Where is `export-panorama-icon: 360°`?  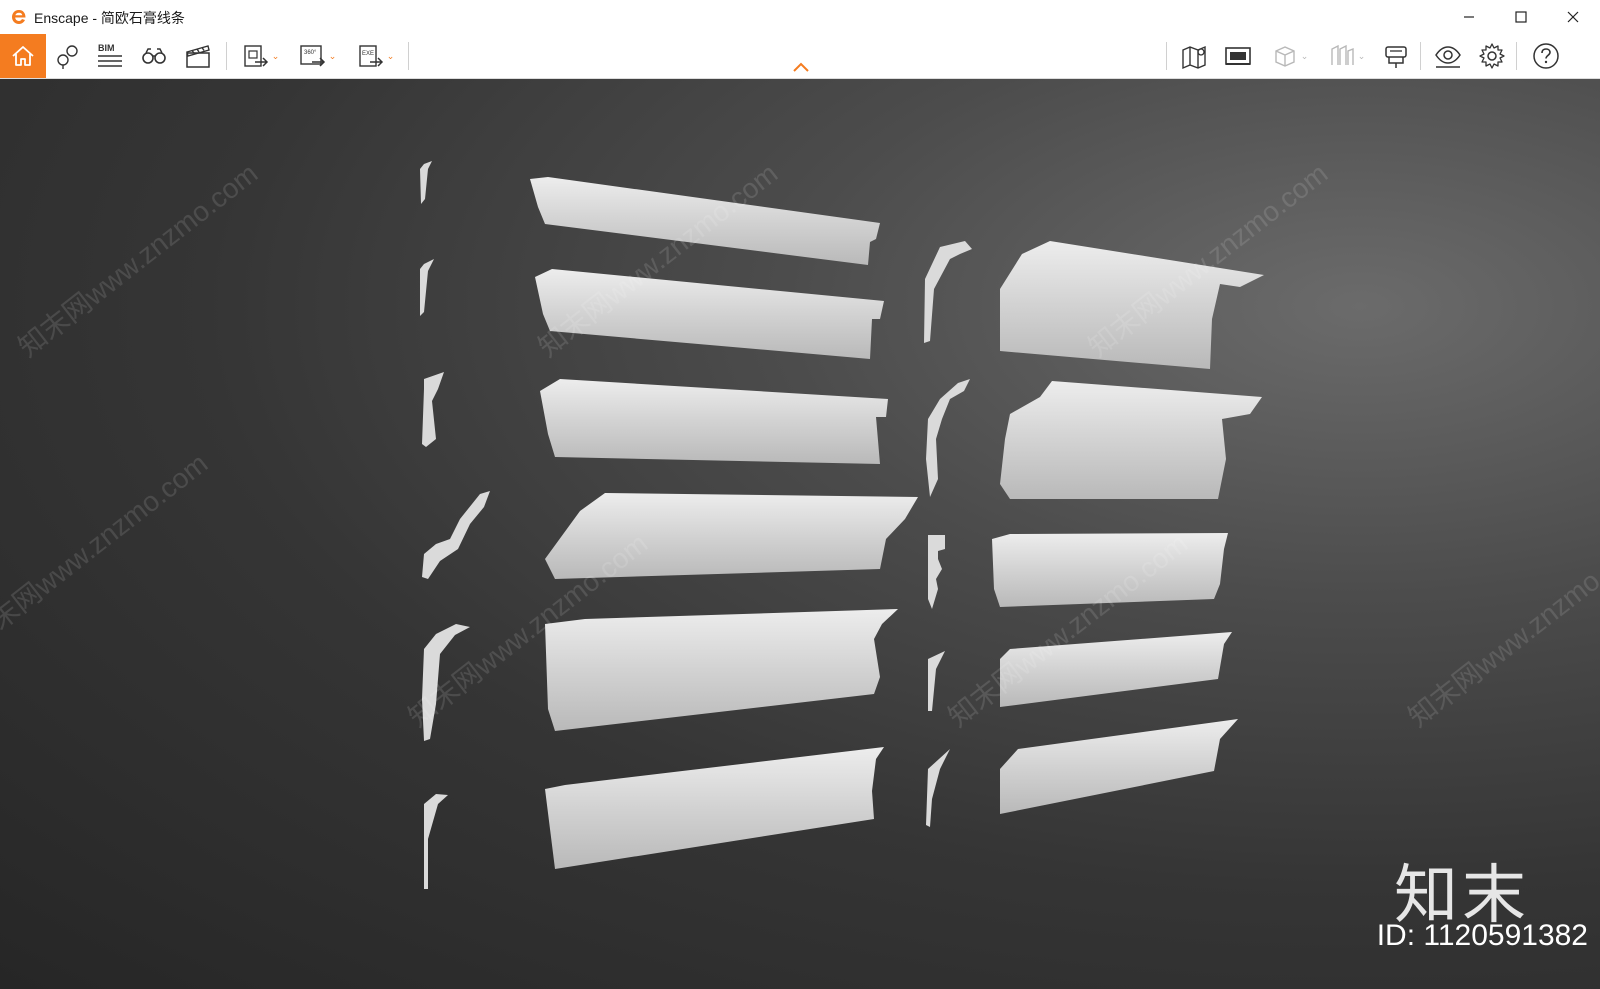
export-panorama-icon: 360° is located at coordinates (312, 56).